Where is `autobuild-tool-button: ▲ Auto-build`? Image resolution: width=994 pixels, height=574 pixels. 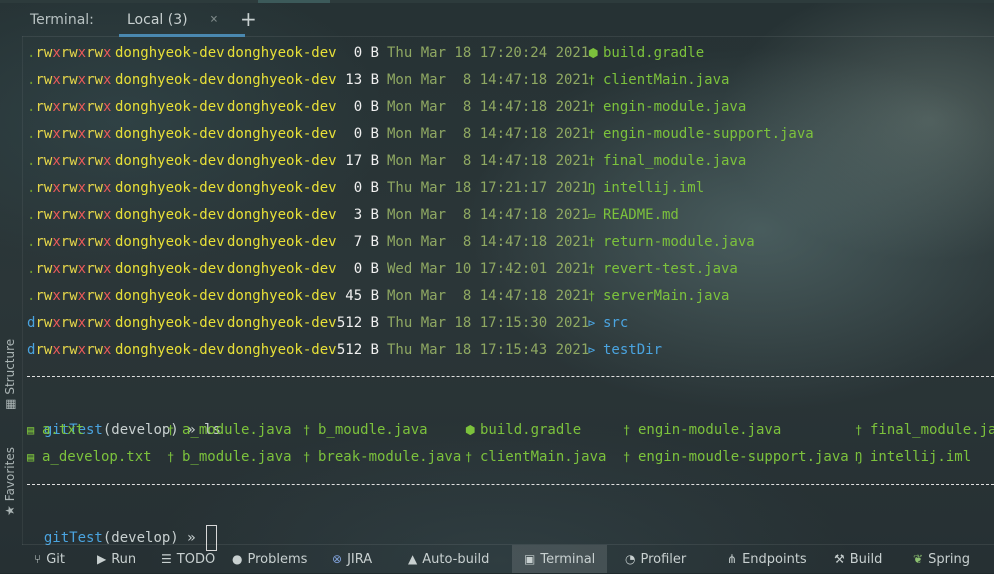
autobuild-tool-button: ▲ Auto-build is located at coordinates (448, 559).